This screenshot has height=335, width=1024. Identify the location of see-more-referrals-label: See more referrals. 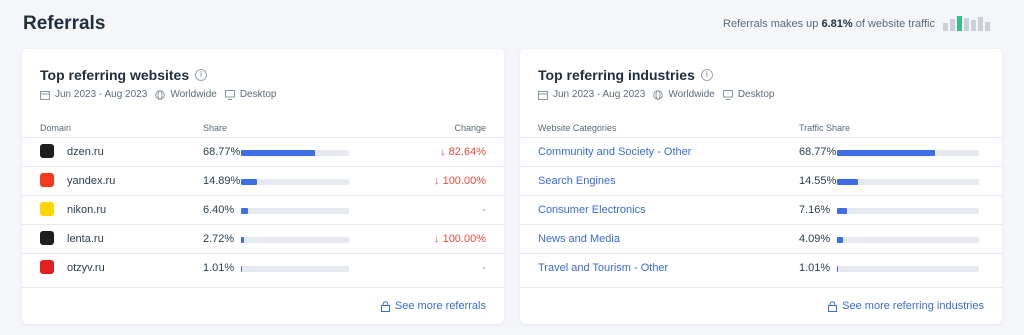
(440, 306).